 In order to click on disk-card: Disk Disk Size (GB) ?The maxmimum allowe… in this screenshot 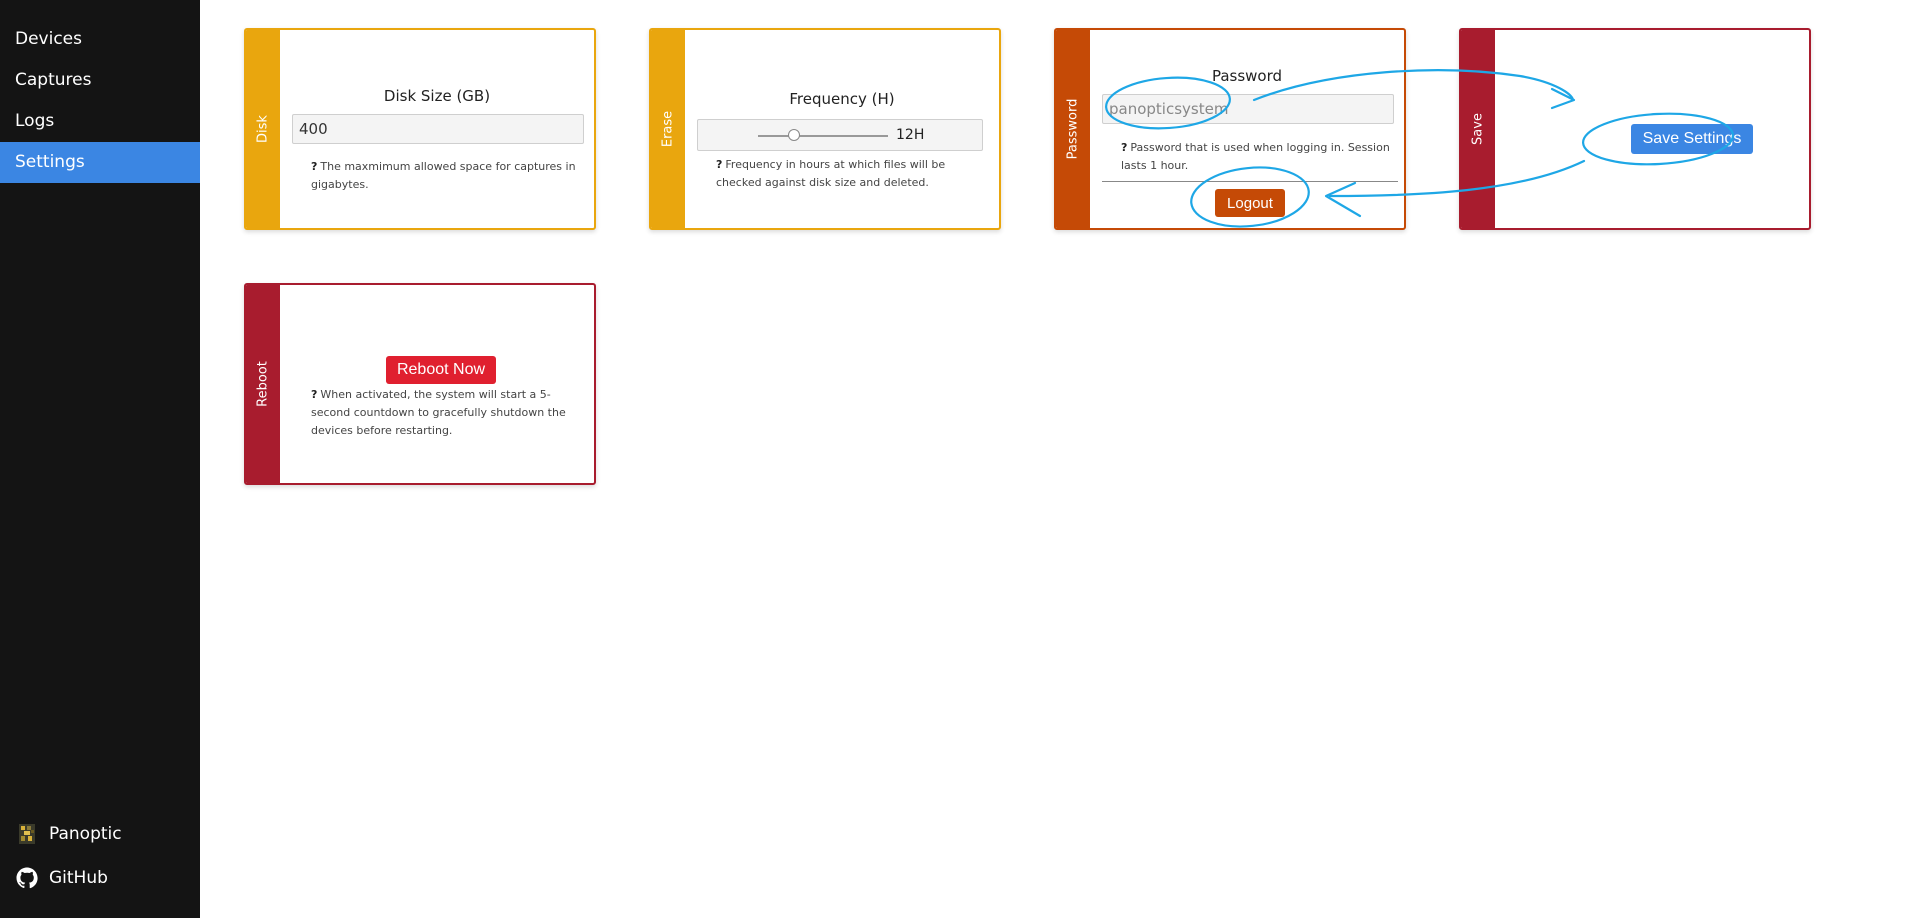, I will do `click(420, 129)`.